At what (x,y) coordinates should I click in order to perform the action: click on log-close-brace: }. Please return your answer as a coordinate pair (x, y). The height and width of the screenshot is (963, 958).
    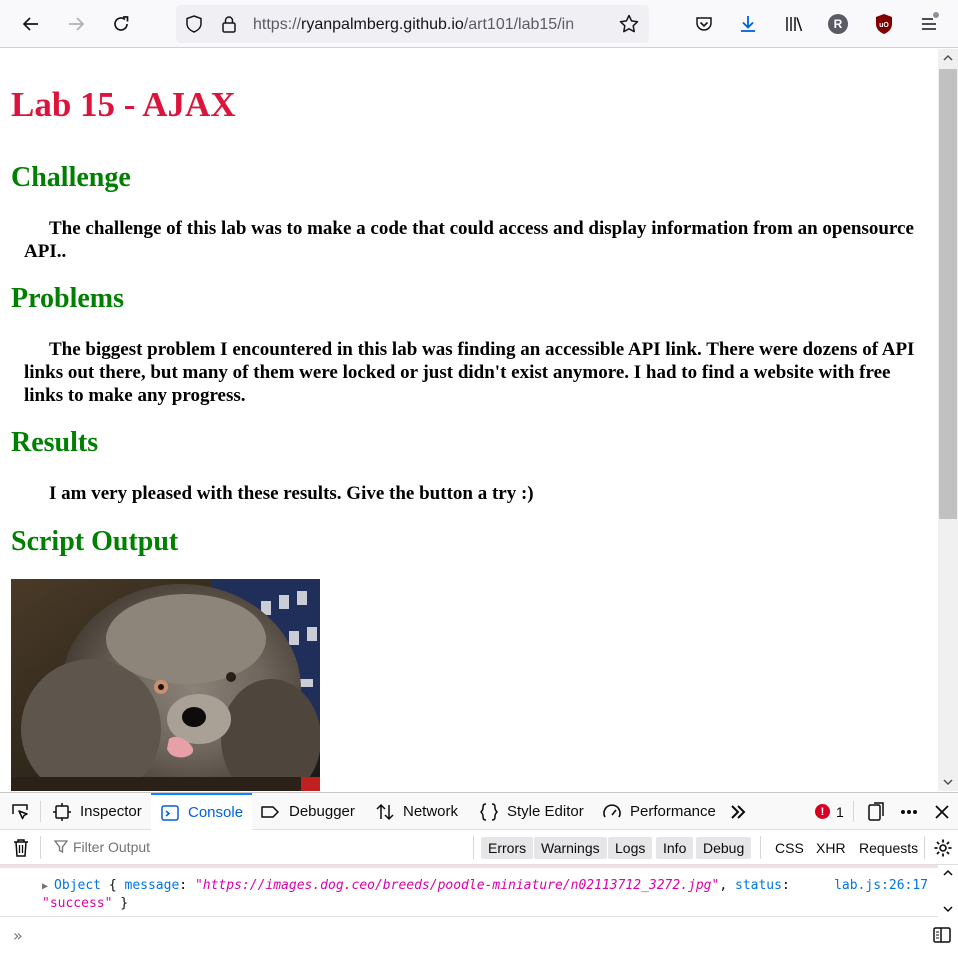
    Looking at the image, I should click on (120, 903).